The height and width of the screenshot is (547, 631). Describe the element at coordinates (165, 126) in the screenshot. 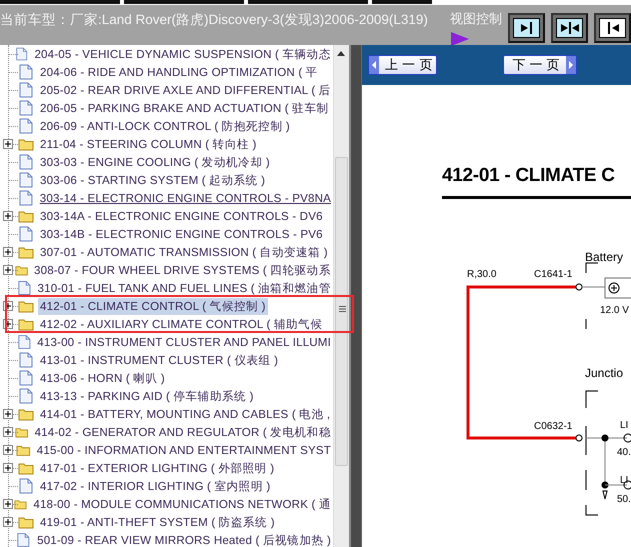

I see `tree-item: 206-09 - ANTI-LOCK CONTROL ( 防抱死控制 )` at that location.